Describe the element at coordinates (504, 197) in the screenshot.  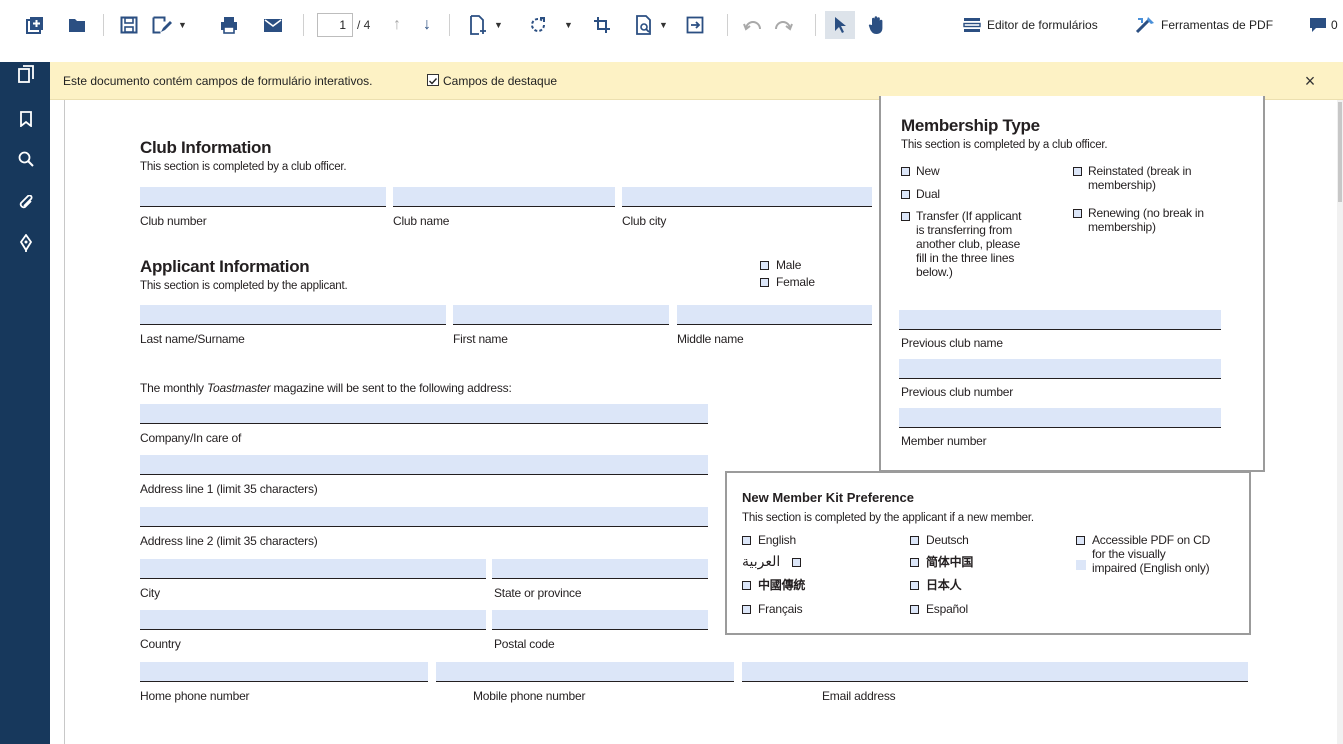
I see `club-name-field` at that location.